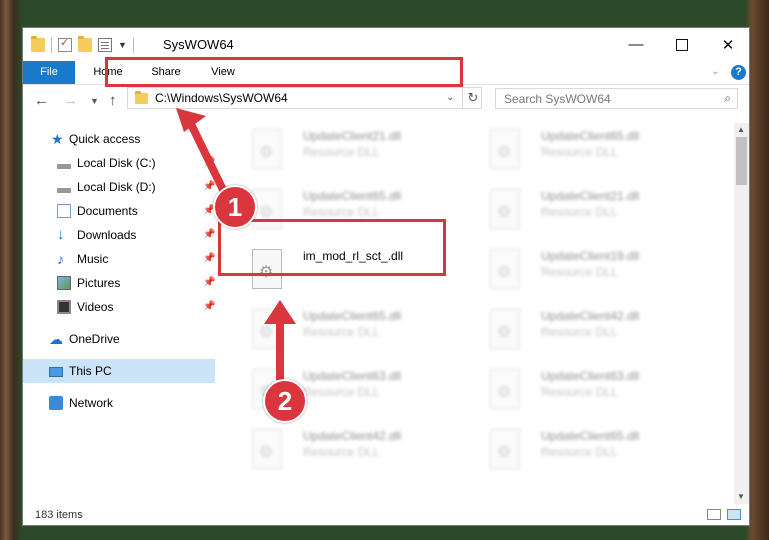 This screenshot has width=769, height=540. I want to click on sidebar-item-pictures: Pictures 📌, so click(119, 283).